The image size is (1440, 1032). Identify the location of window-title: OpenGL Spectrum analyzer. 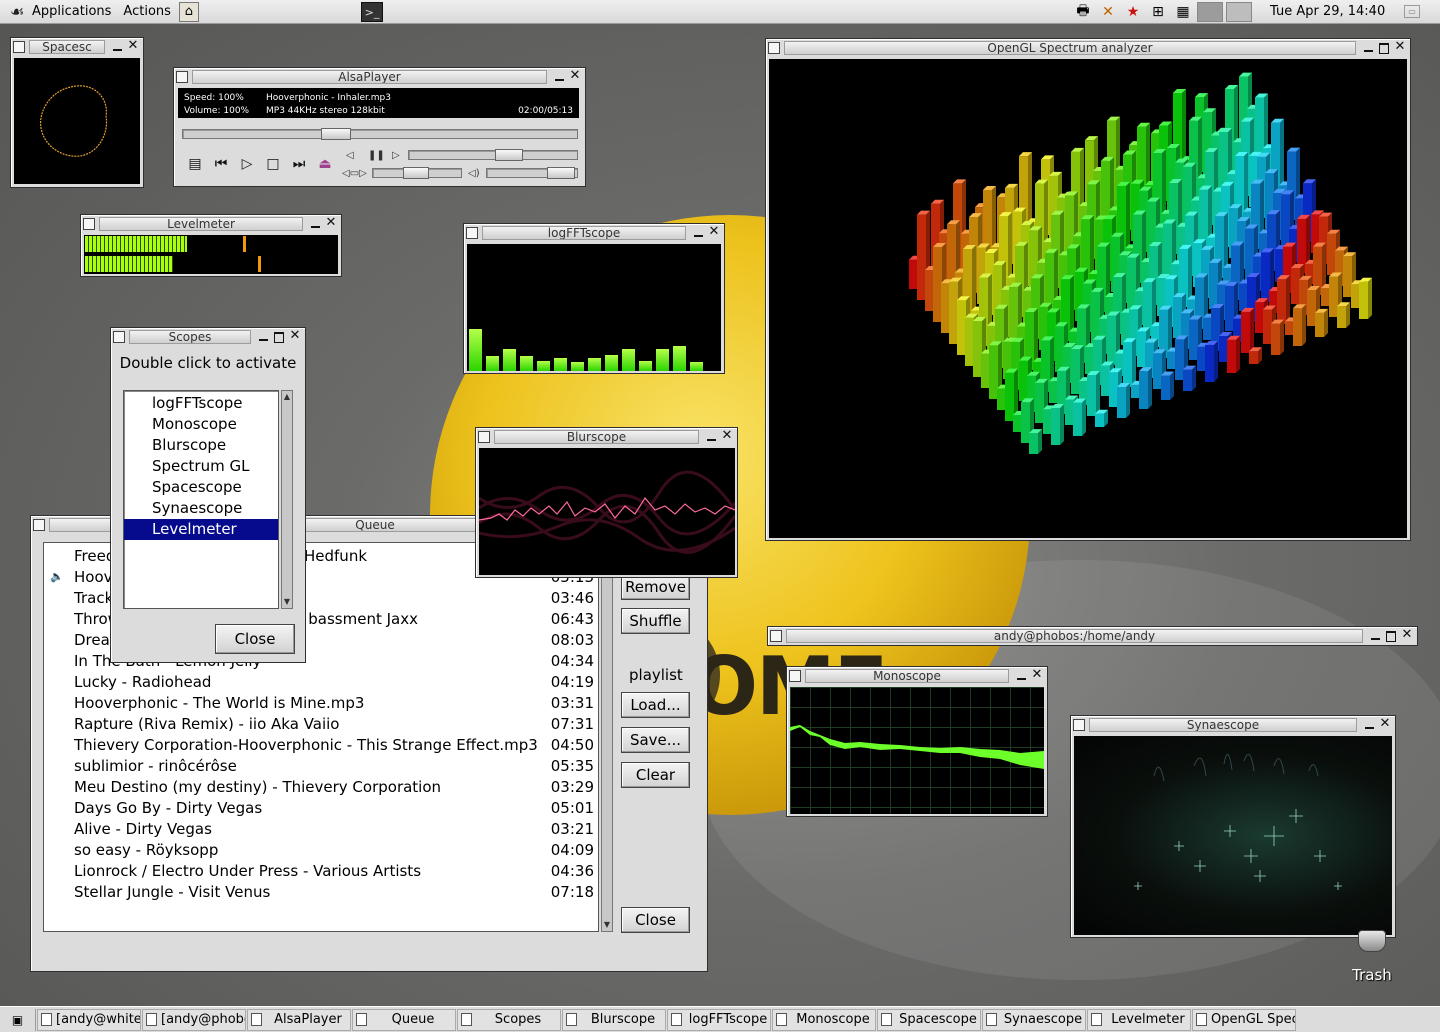
(1070, 48).